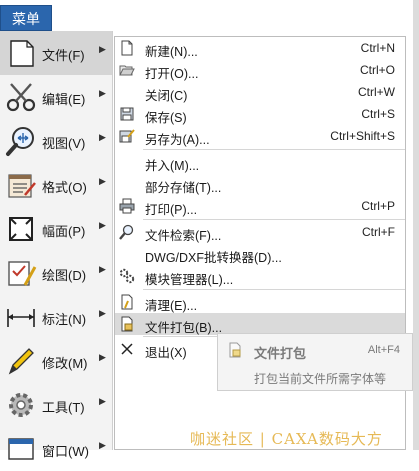 The image size is (419, 471). What do you see at coordinates (260, 114) in the screenshot?
I see `menu-item-save: 保存(S) Ctrl+S` at bounding box center [260, 114].